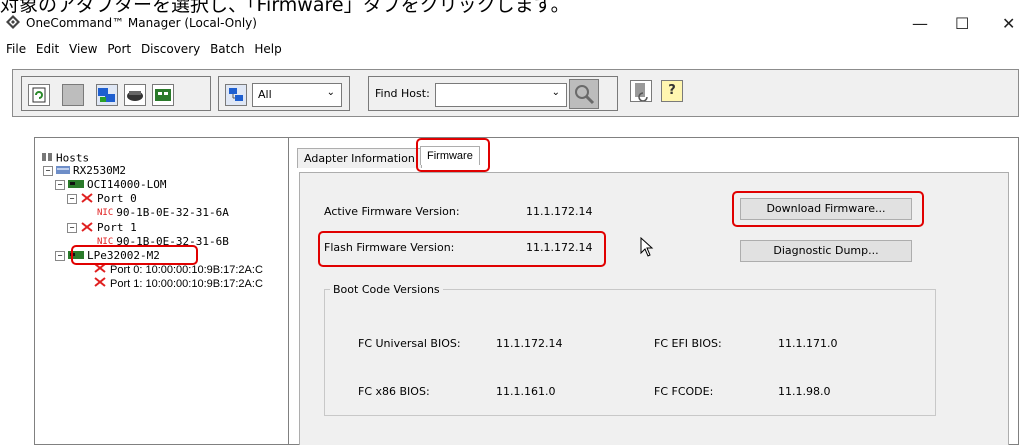 The height and width of the screenshot is (445, 1026). I want to click on toolbar-view-group, so click(116, 93).